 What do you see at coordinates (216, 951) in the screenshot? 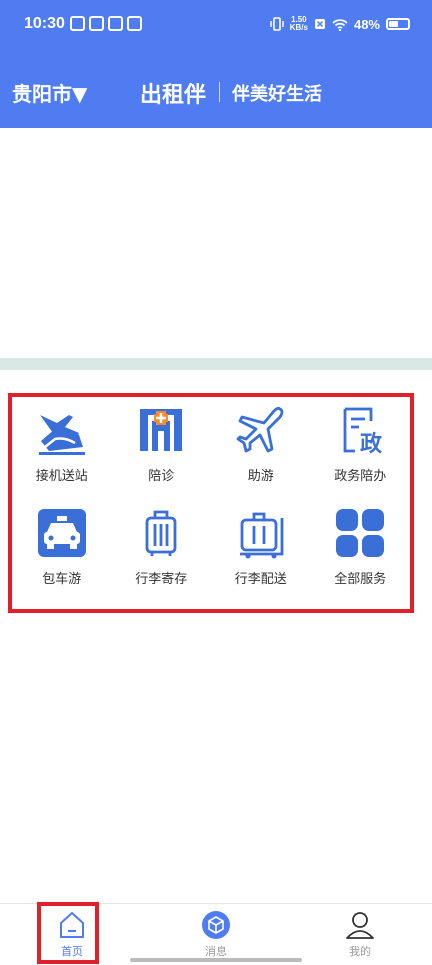
I see `tab-messages-label: 消息` at bounding box center [216, 951].